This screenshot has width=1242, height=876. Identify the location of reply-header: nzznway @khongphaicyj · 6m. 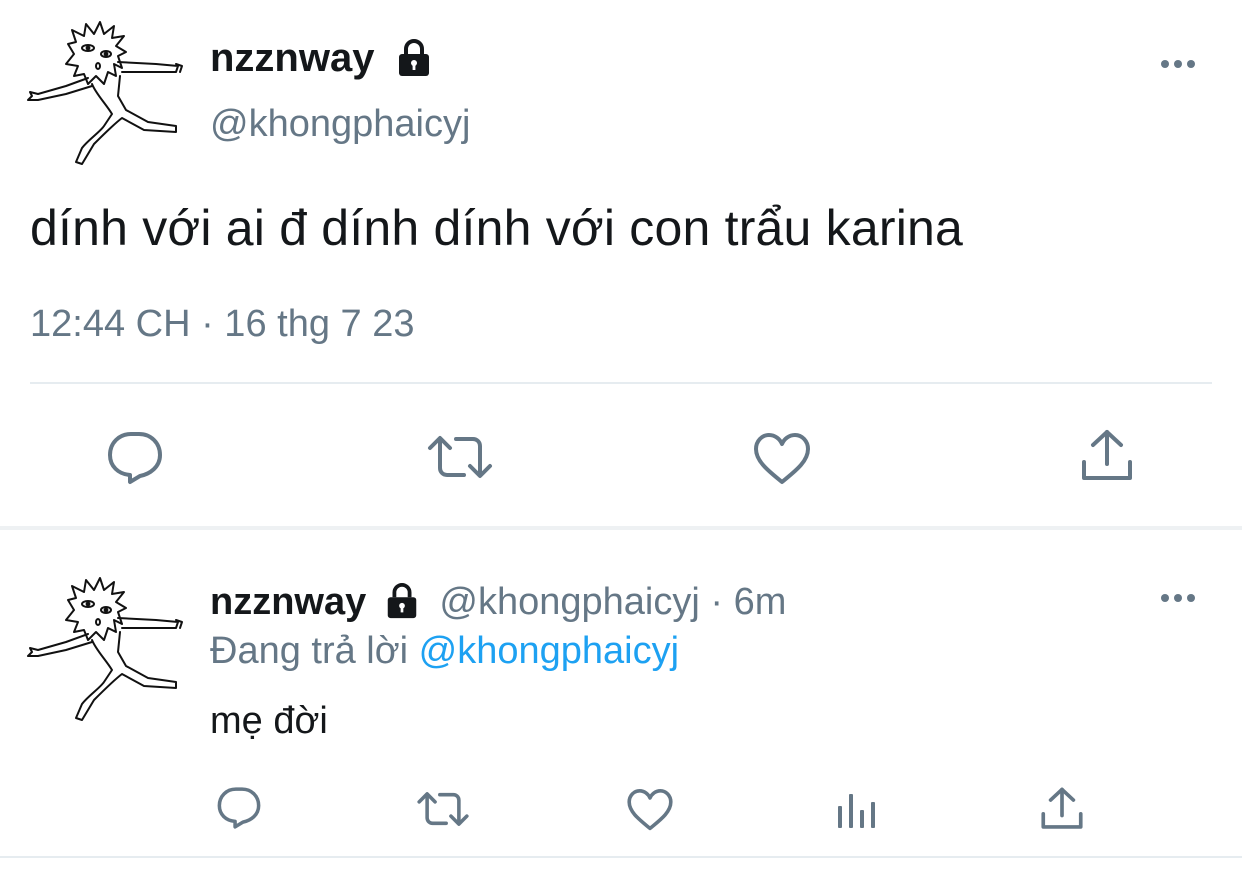
(498, 605).